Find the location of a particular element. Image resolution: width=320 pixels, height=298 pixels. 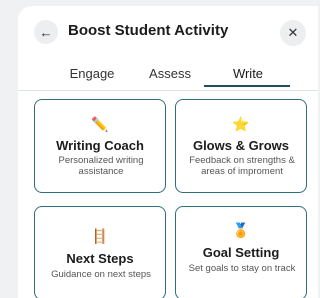

card-title: Glows & Grows is located at coordinates (241, 145).